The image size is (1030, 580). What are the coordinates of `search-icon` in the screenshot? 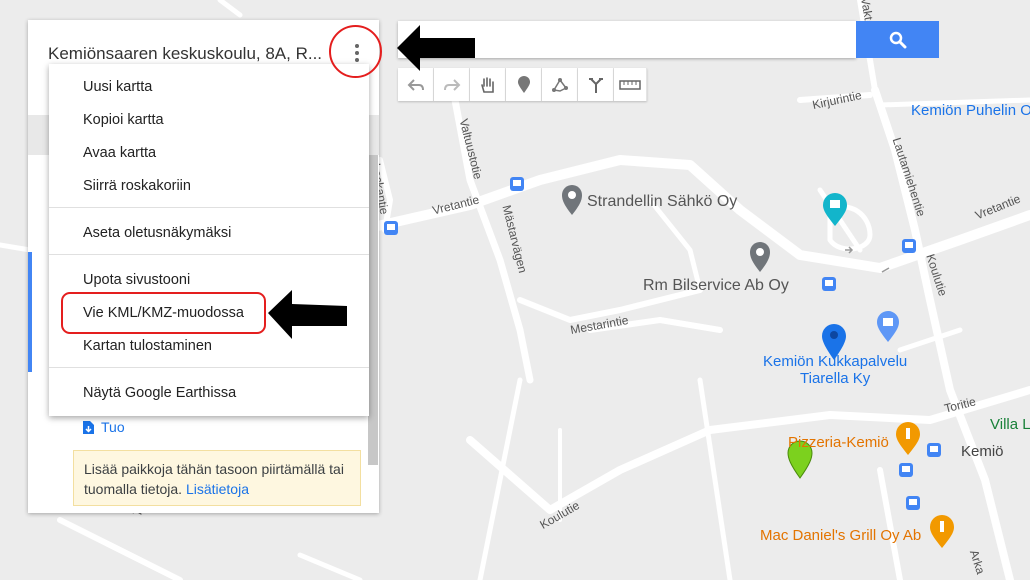 It's located at (897, 39).